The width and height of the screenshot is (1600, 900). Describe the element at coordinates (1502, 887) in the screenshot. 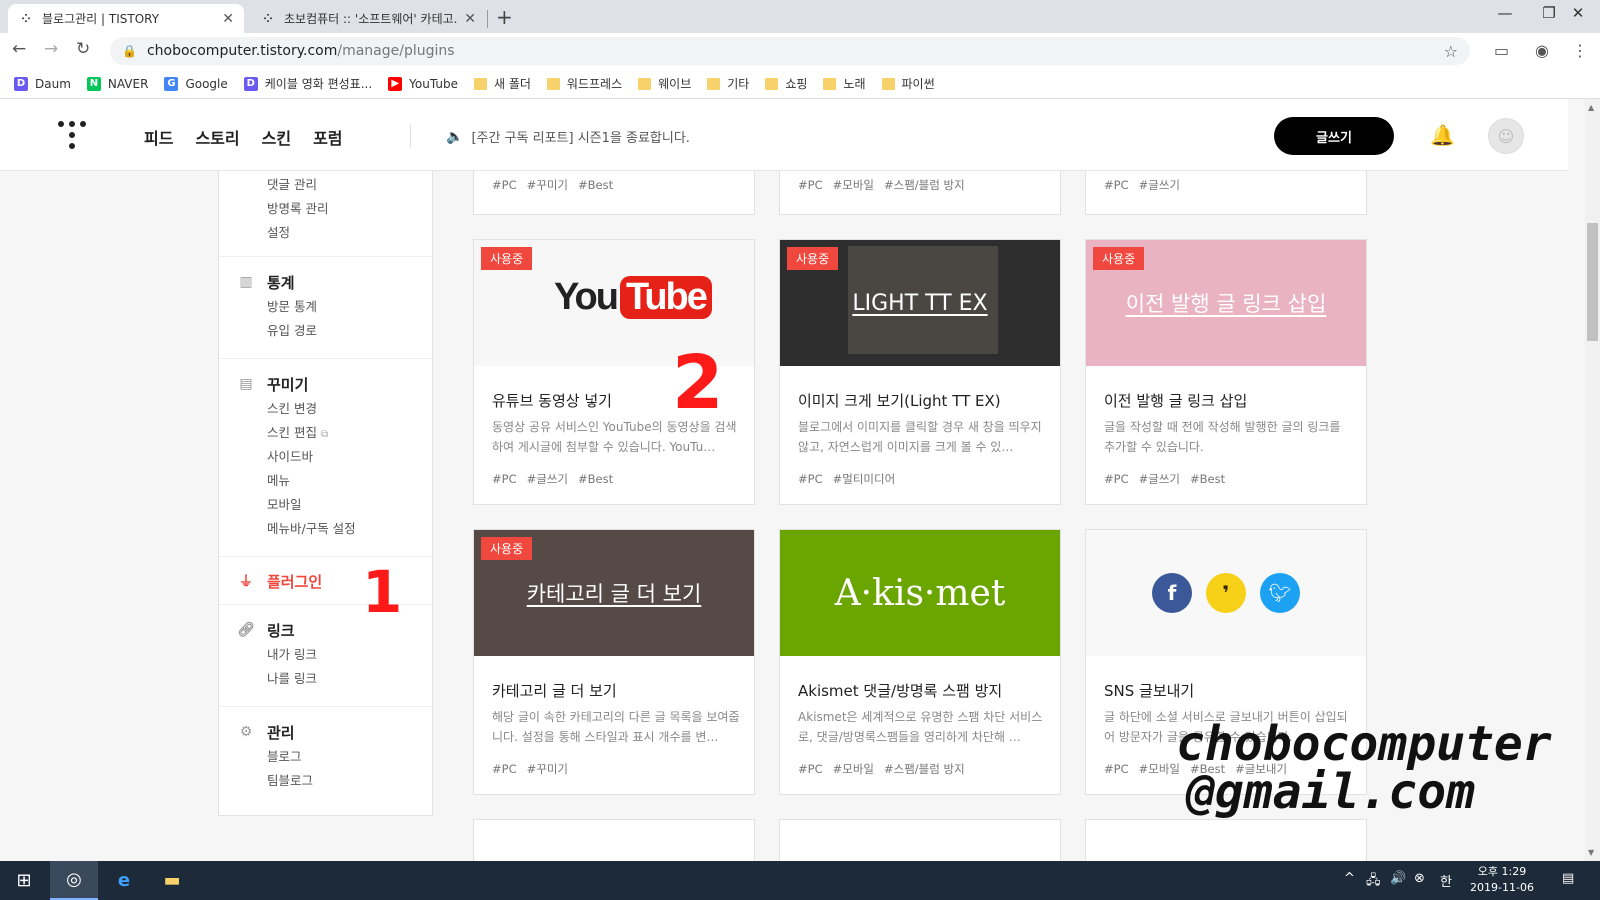

I see `clock-date: 2019-11-06` at that location.